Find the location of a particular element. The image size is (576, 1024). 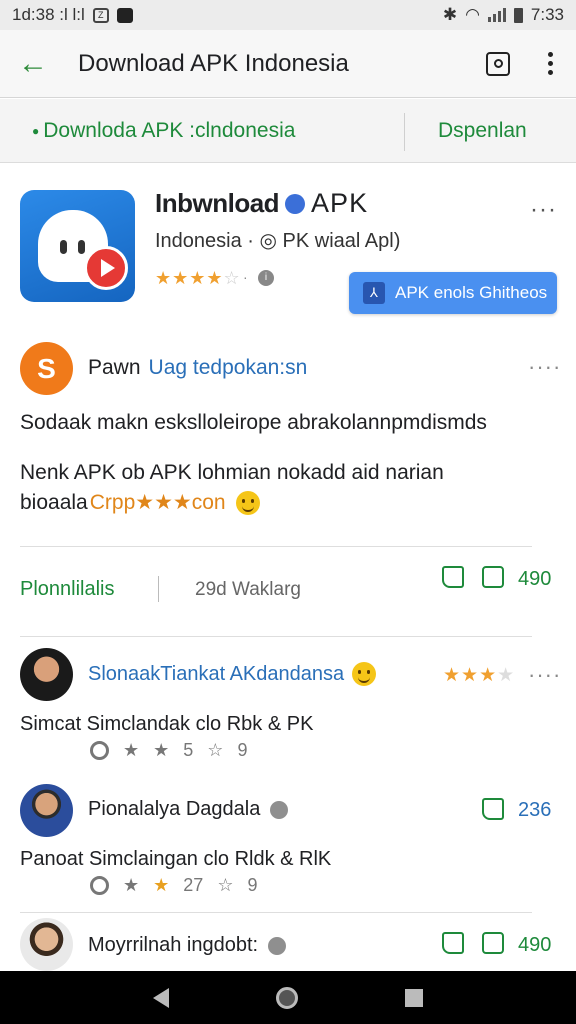

comment-more-button: ···· is located at coordinates (544, 675).